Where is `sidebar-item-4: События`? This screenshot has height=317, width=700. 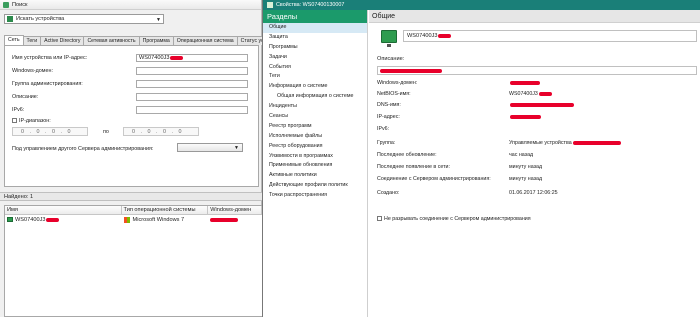 sidebar-item-4: События is located at coordinates (315, 68).